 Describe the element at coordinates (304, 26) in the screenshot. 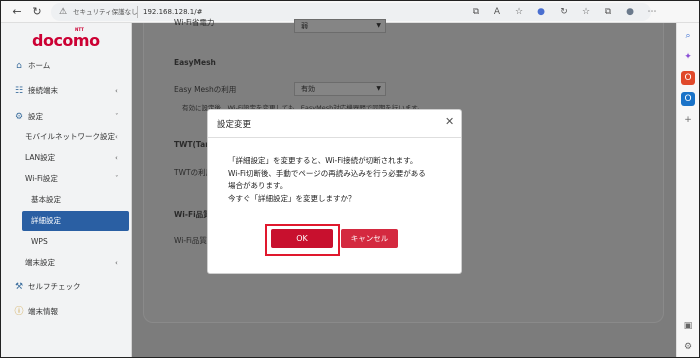

I see `wifi-power-value: 弱` at that location.